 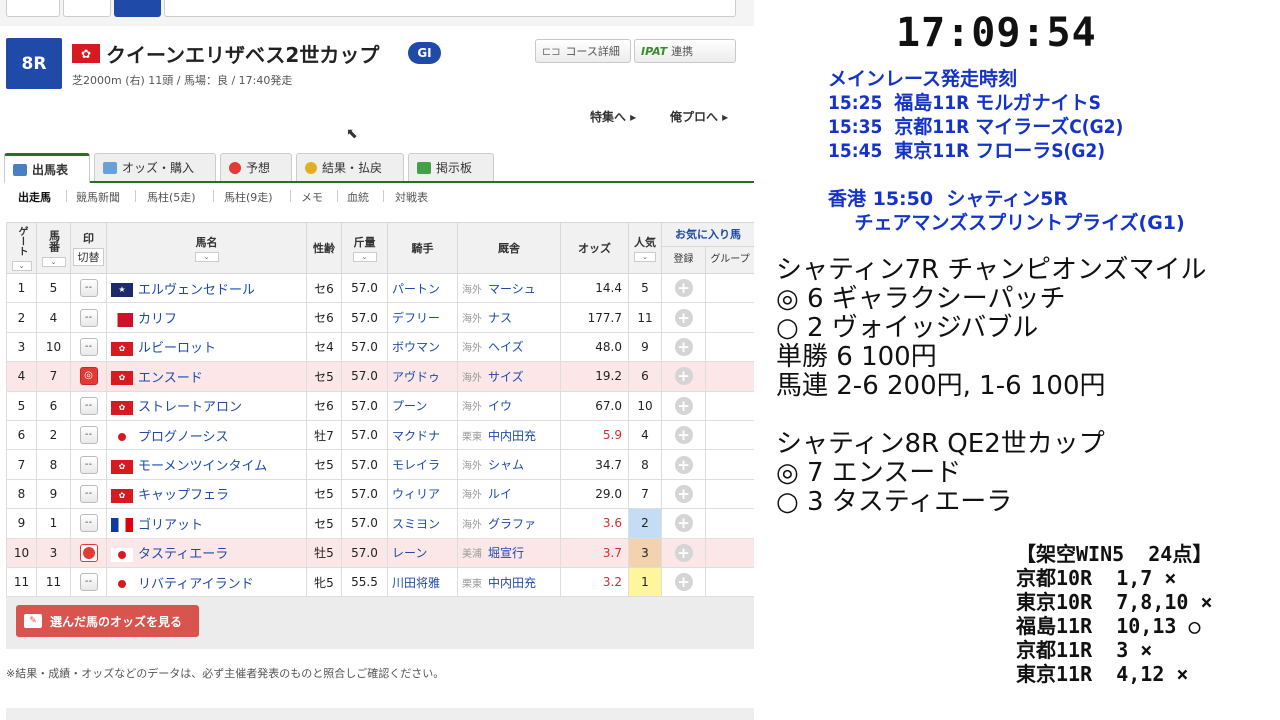 I want to click on horse-name-link: ストレートアロン, so click(x=190, y=407).